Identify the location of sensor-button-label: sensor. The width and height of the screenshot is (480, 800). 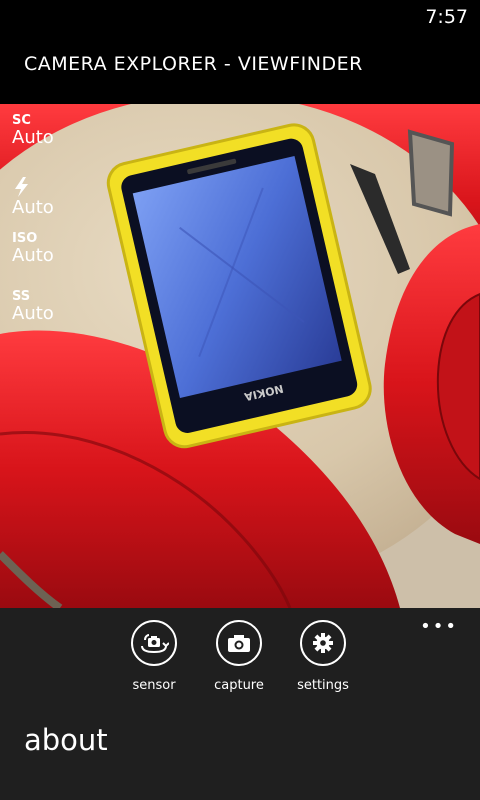
(154, 685).